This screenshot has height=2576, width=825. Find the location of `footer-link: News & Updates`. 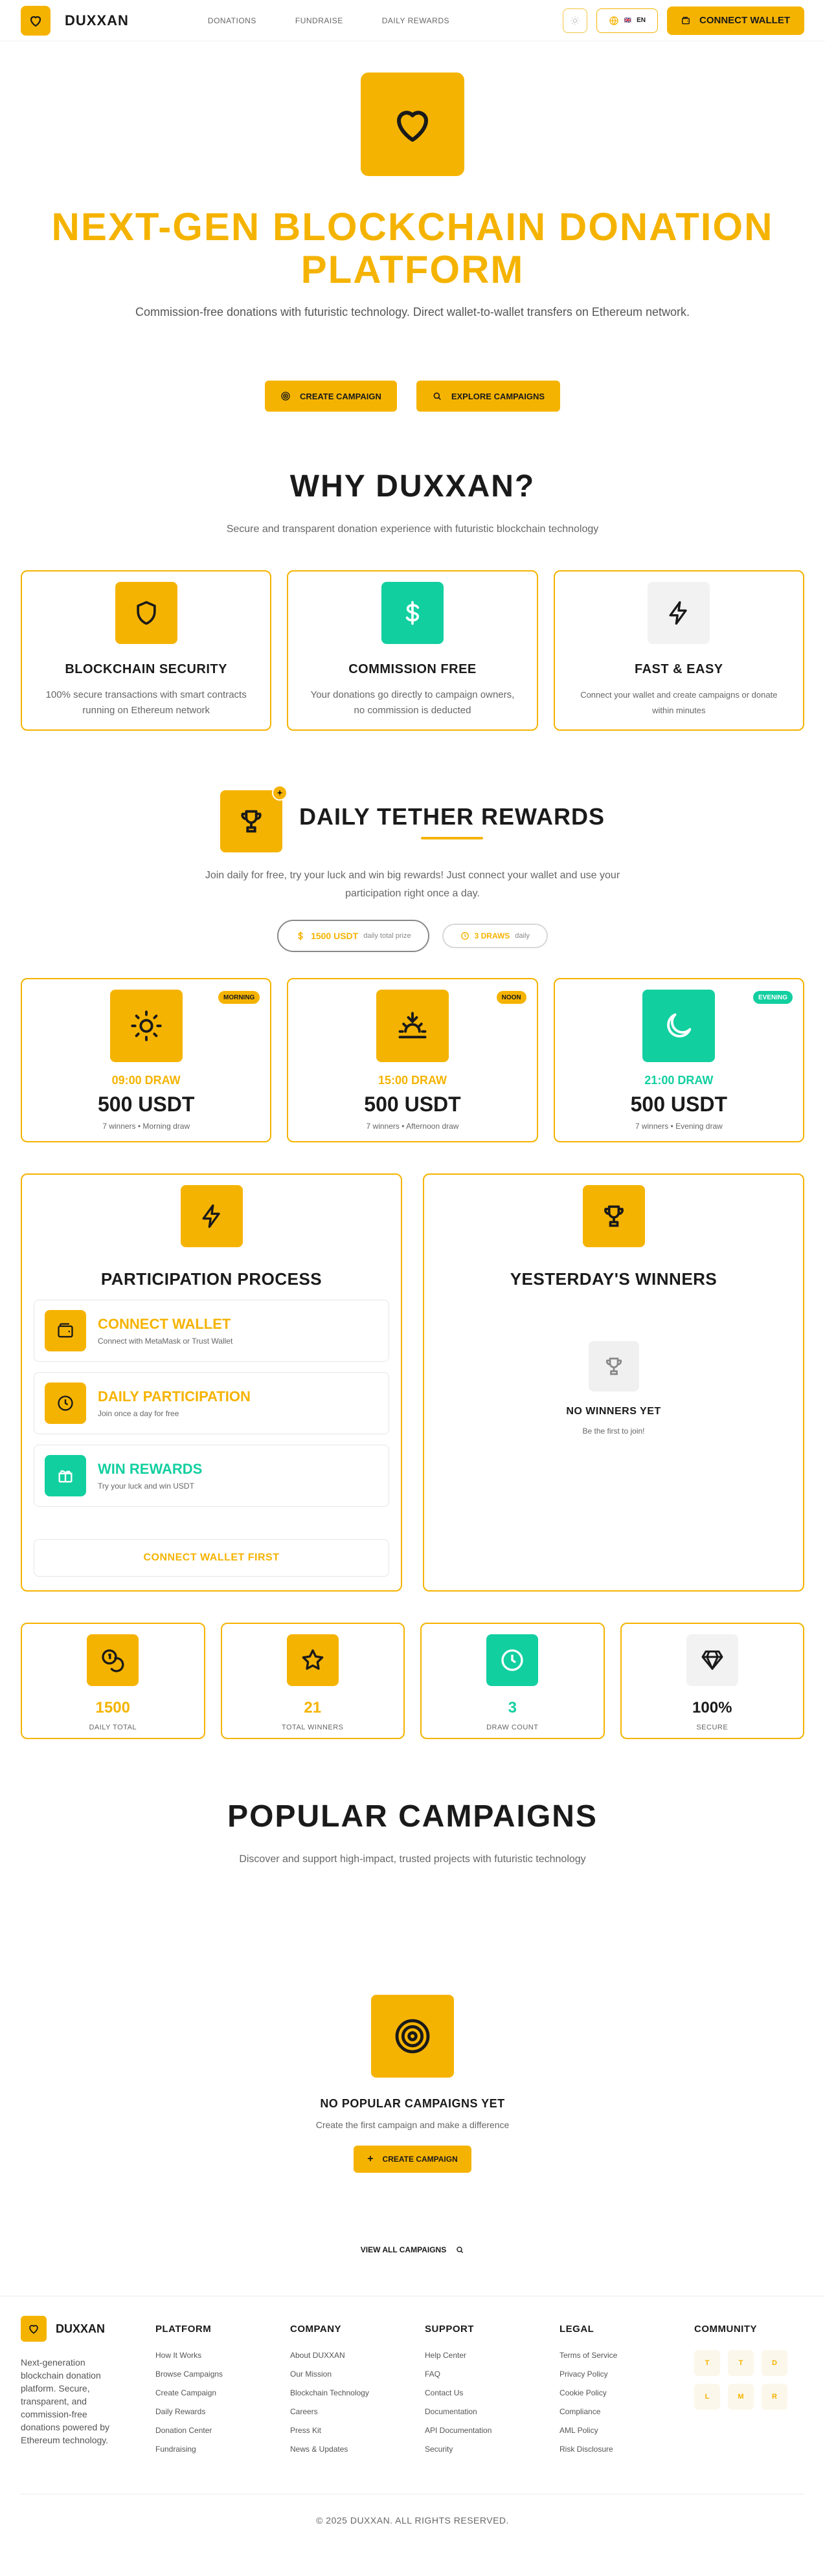

footer-link: News & Updates is located at coordinates (357, 2449).